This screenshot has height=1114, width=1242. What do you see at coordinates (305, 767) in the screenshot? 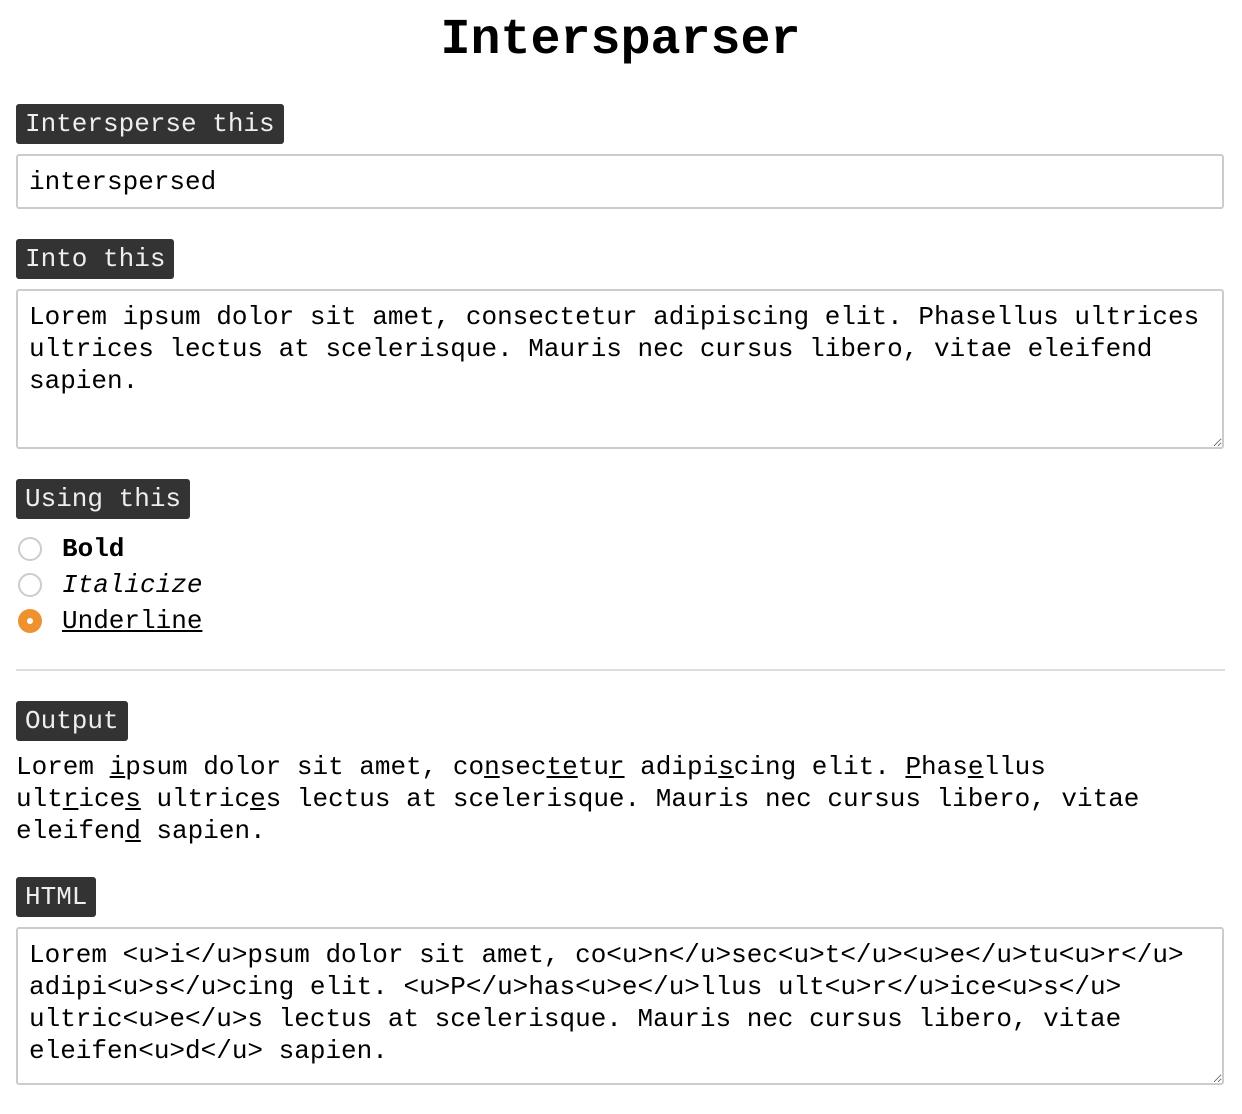
I see `output-segment: psum dolor sit amet, co` at bounding box center [305, 767].